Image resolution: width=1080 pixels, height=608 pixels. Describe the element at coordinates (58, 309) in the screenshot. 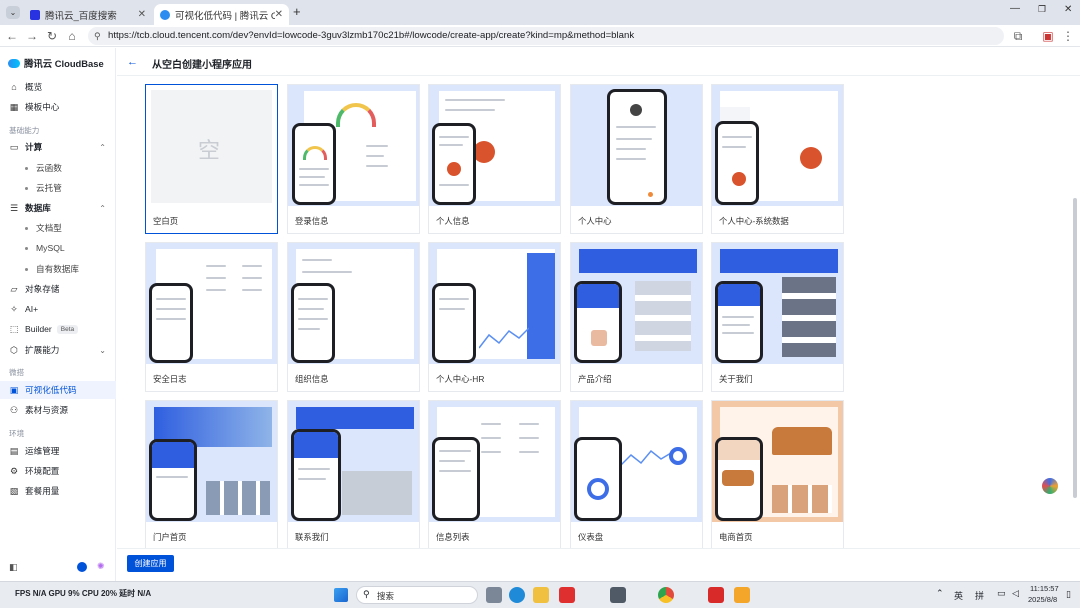

I see `sidebar-item-ai: ✧ AI+` at that location.